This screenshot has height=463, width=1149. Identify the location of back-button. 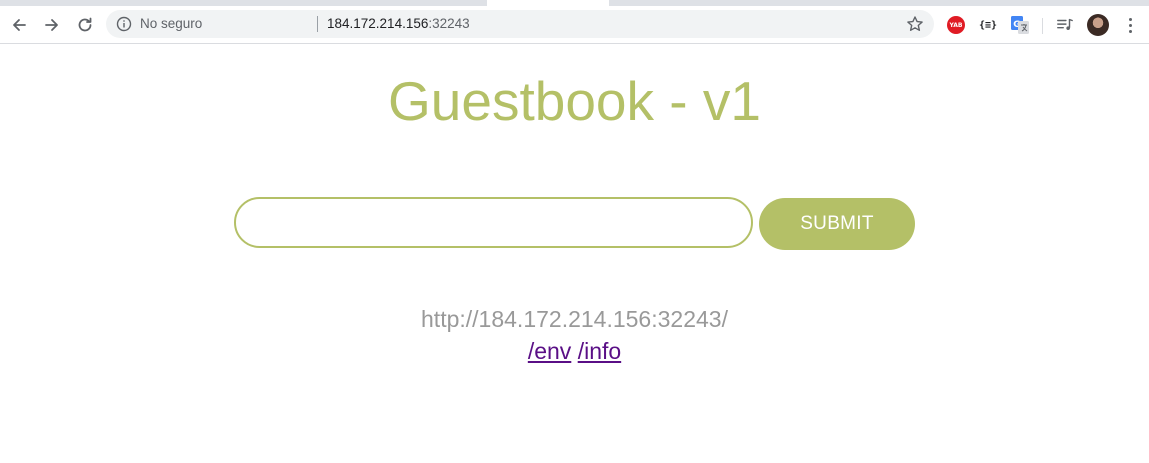
(19, 25).